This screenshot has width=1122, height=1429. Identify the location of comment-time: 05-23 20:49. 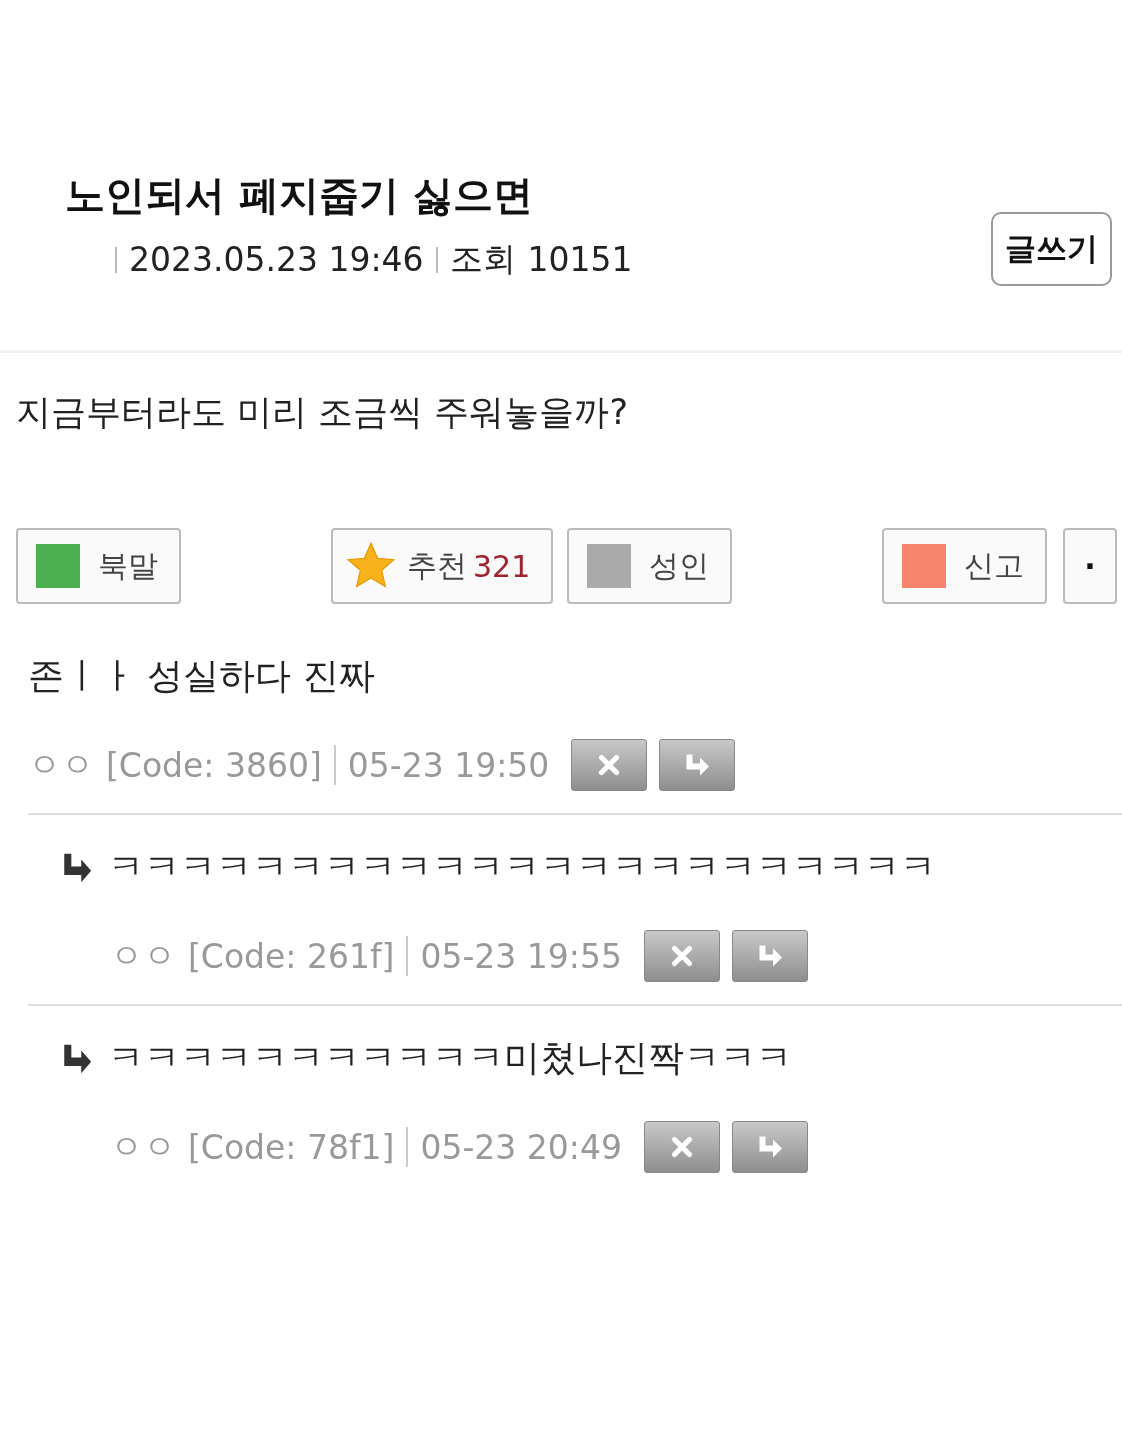
(521, 1147).